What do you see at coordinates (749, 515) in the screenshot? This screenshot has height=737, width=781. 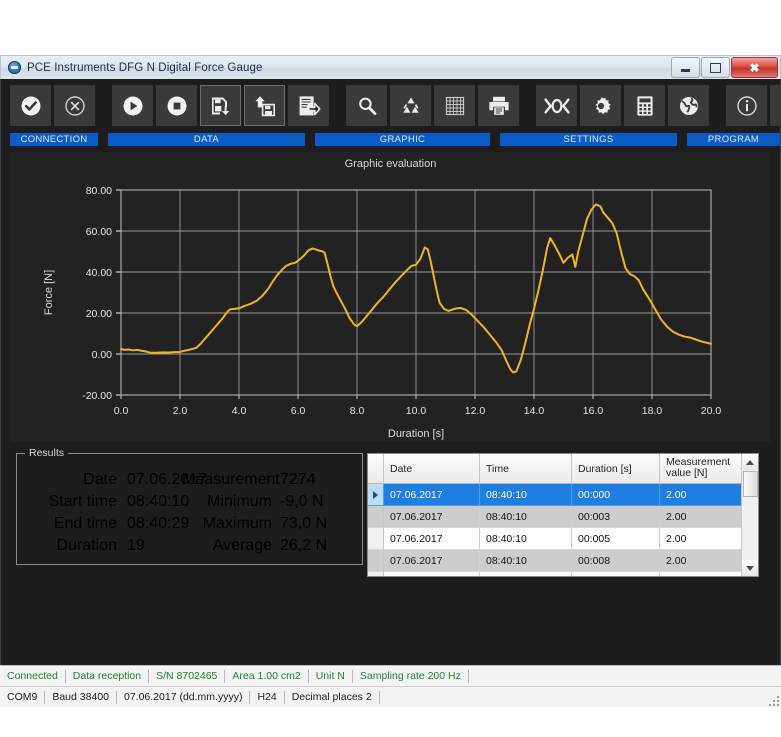 I see `grid-vertical-scrollbar` at bounding box center [749, 515].